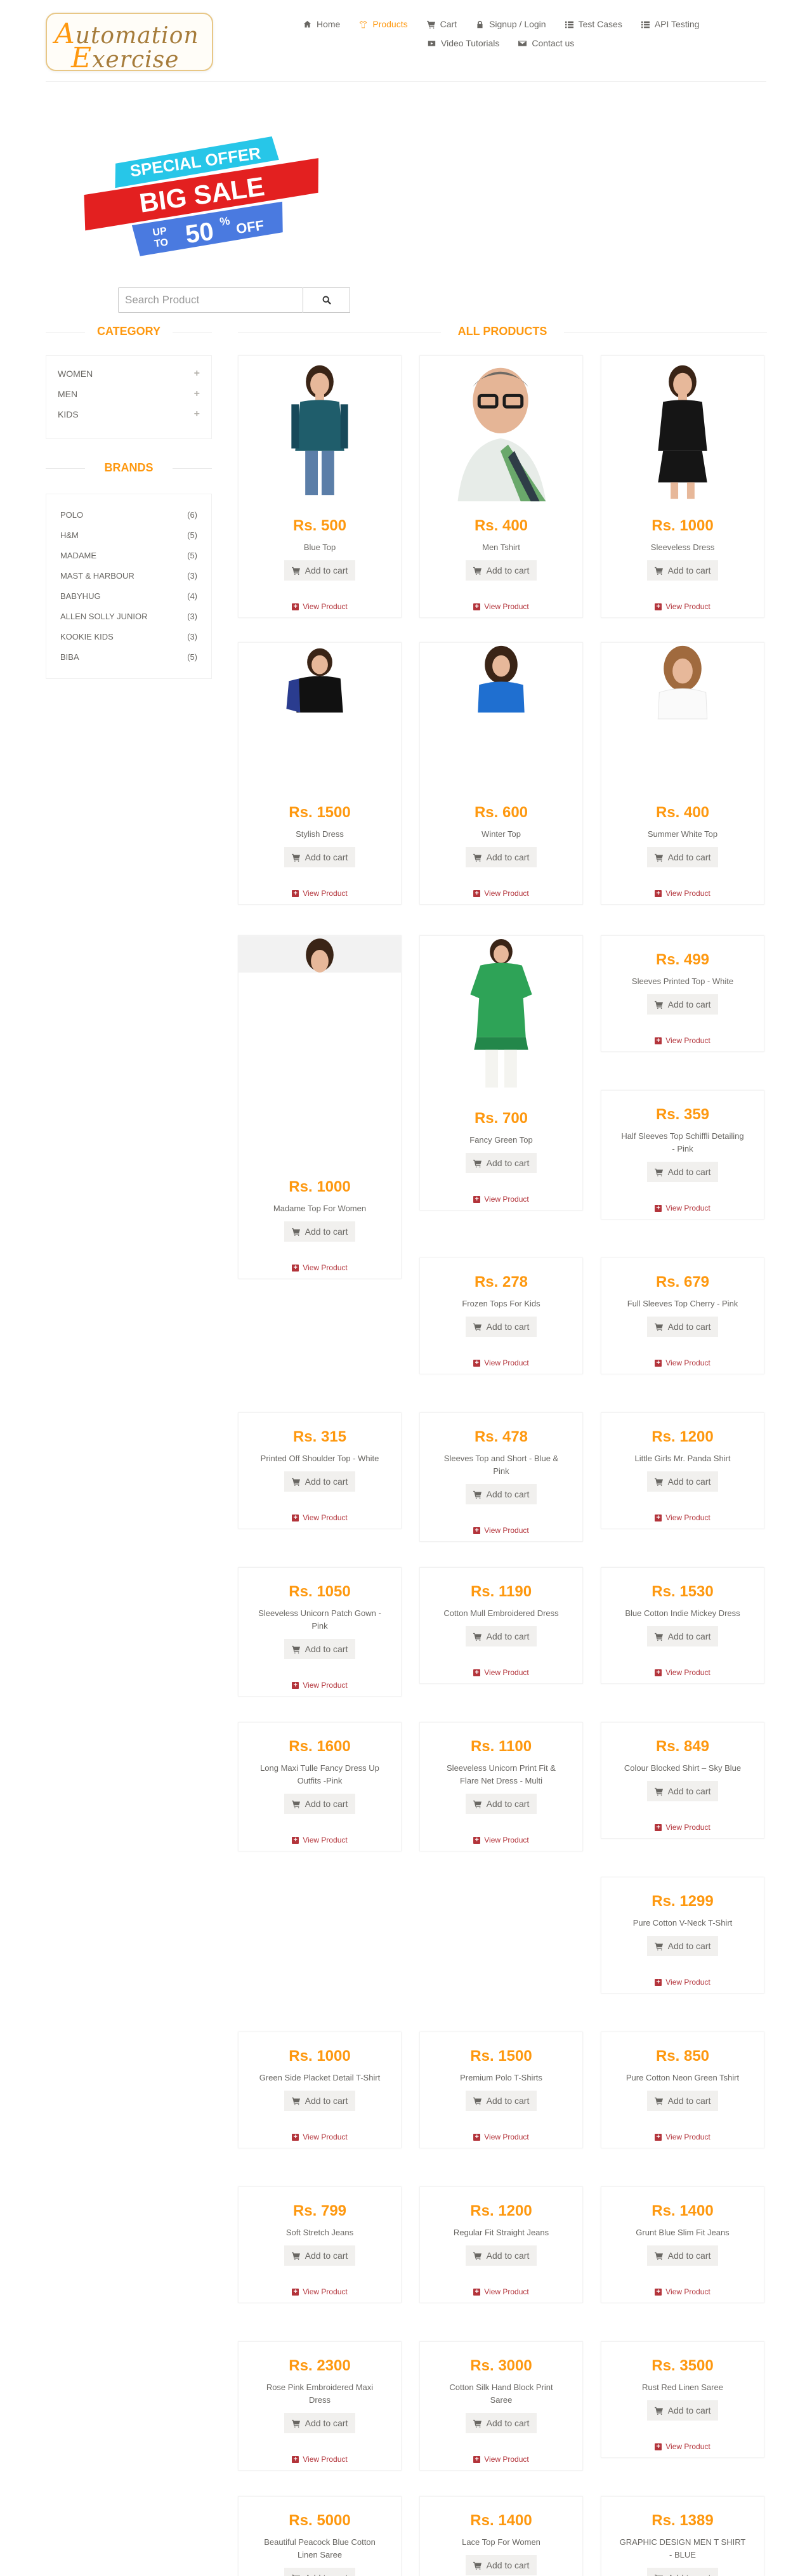 This screenshot has width=812, height=2576. I want to click on site-logo: Automation Exercise, so click(129, 43).